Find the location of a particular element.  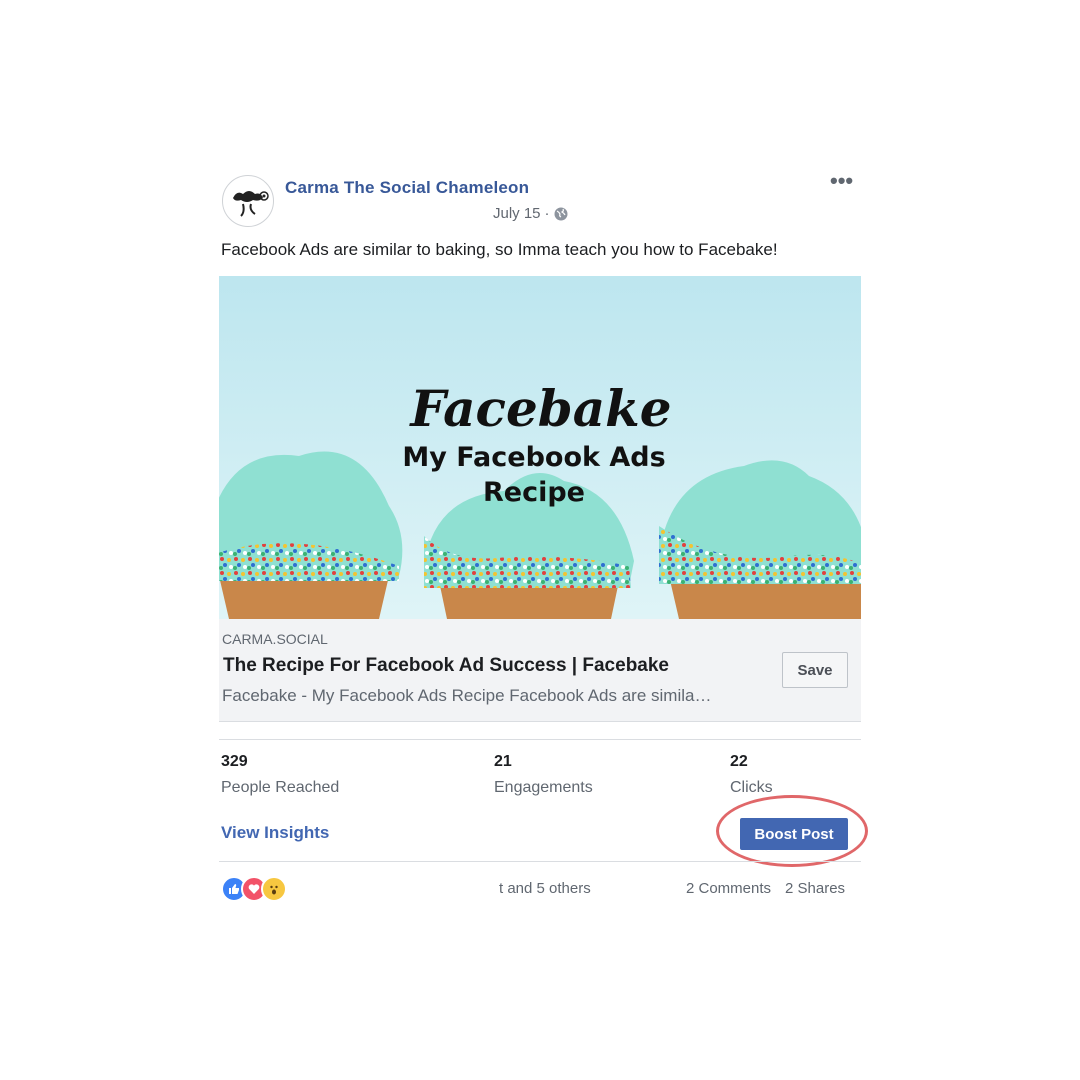

post-meta: July 15 · is located at coordinates (530, 213).